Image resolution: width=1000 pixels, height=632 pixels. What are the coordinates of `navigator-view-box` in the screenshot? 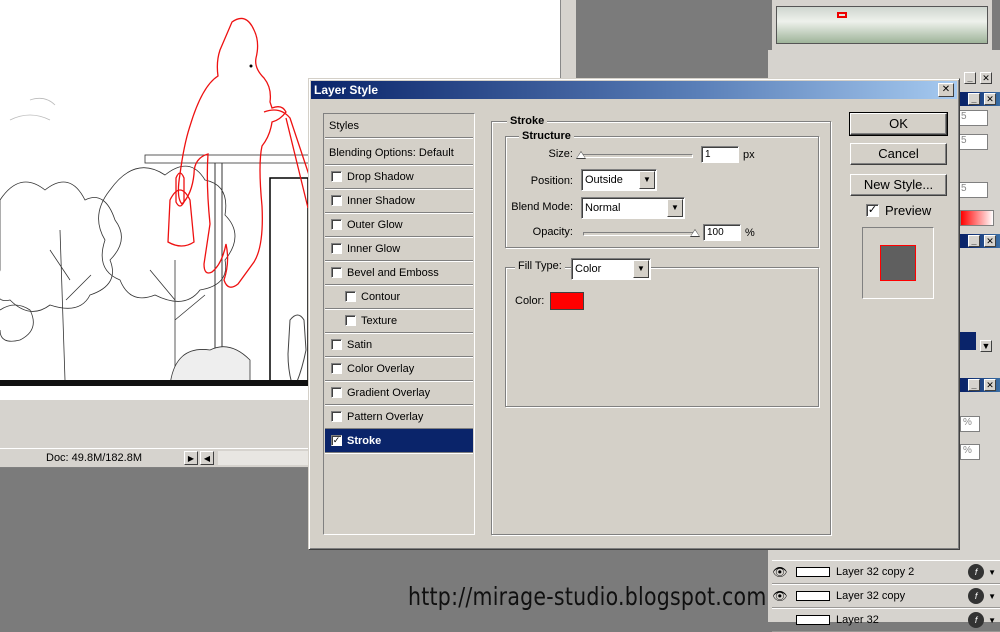 It's located at (842, 15).